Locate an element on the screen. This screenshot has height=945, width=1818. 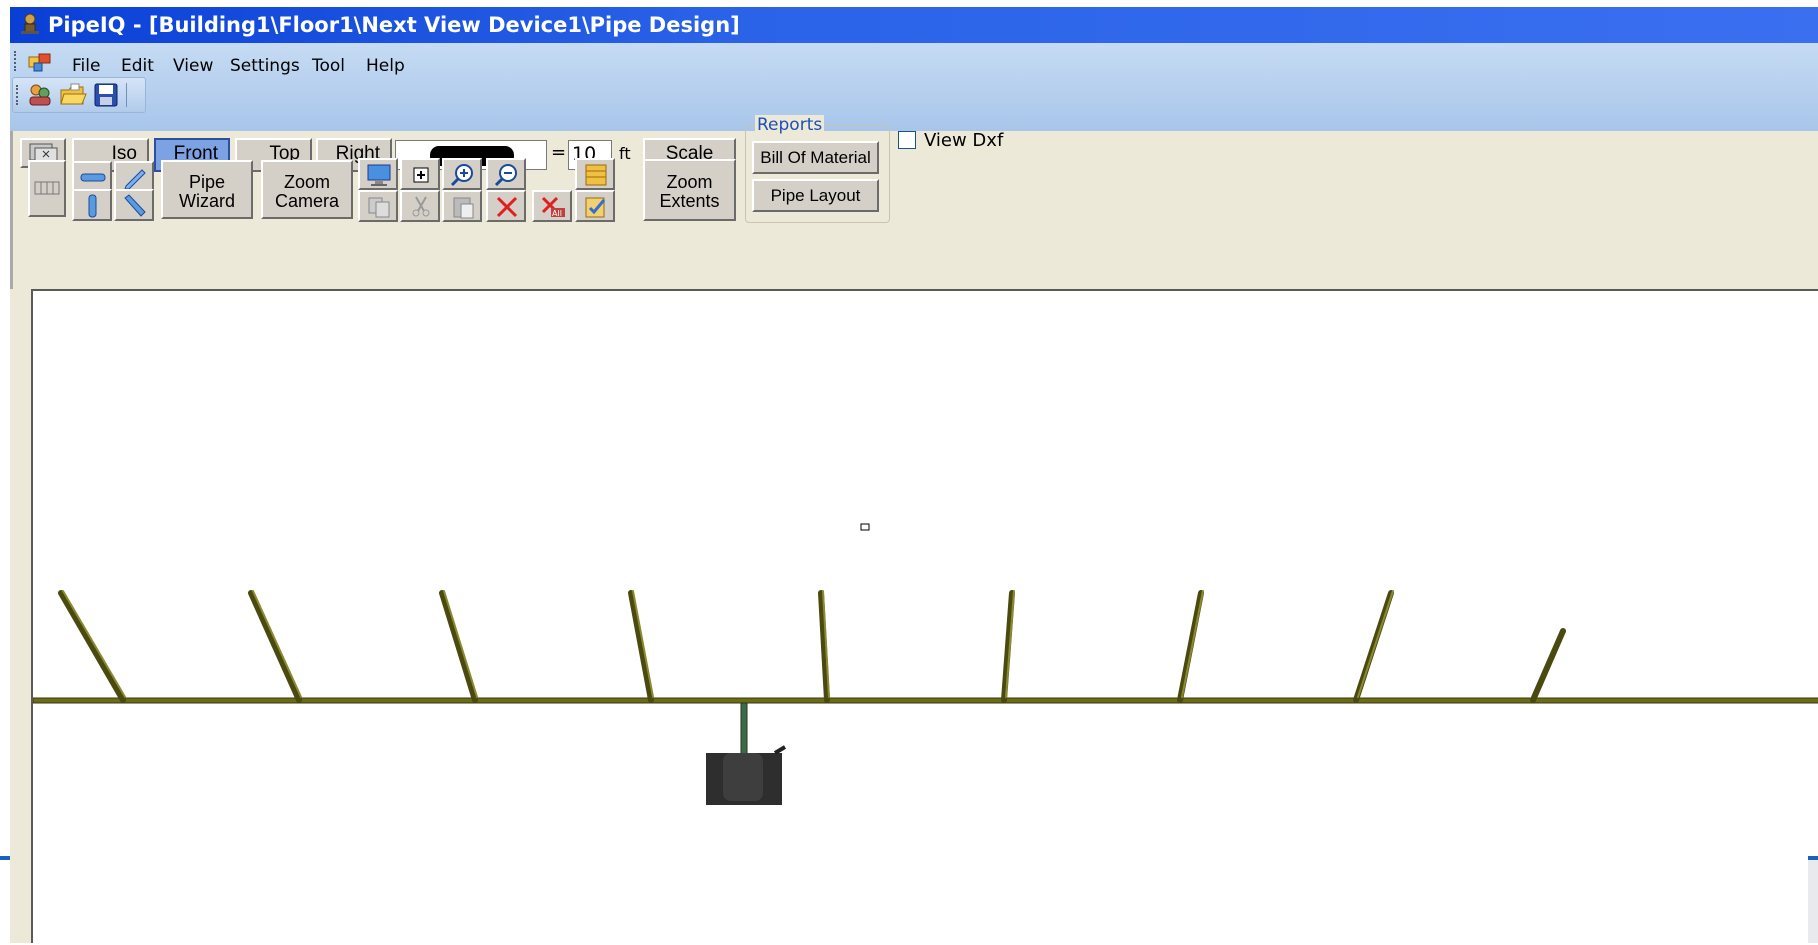
table-icon is located at coordinates (596, 175).